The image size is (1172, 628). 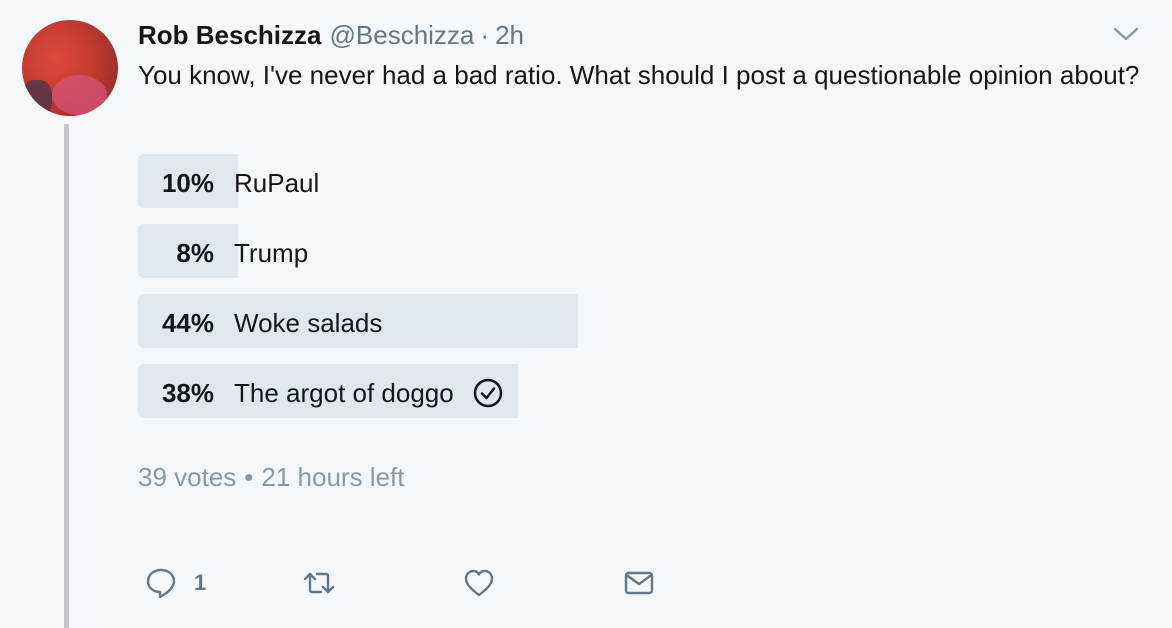 What do you see at coordinates (344, 393) in the screenshot?
I see `poll-label: The argot of doggo` at bounding box center [344, 393].